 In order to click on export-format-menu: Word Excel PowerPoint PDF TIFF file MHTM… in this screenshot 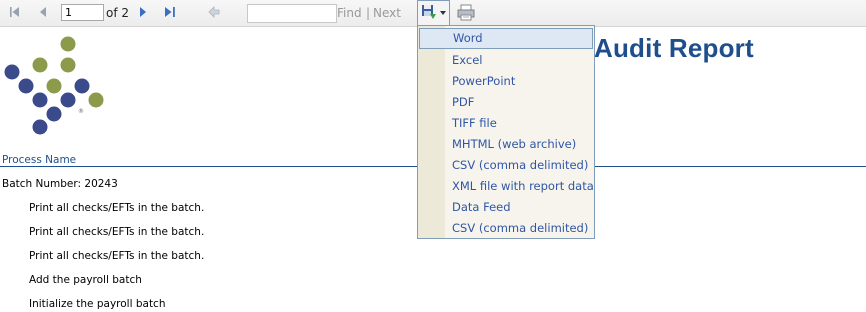, I will do `click(506, 132)`.